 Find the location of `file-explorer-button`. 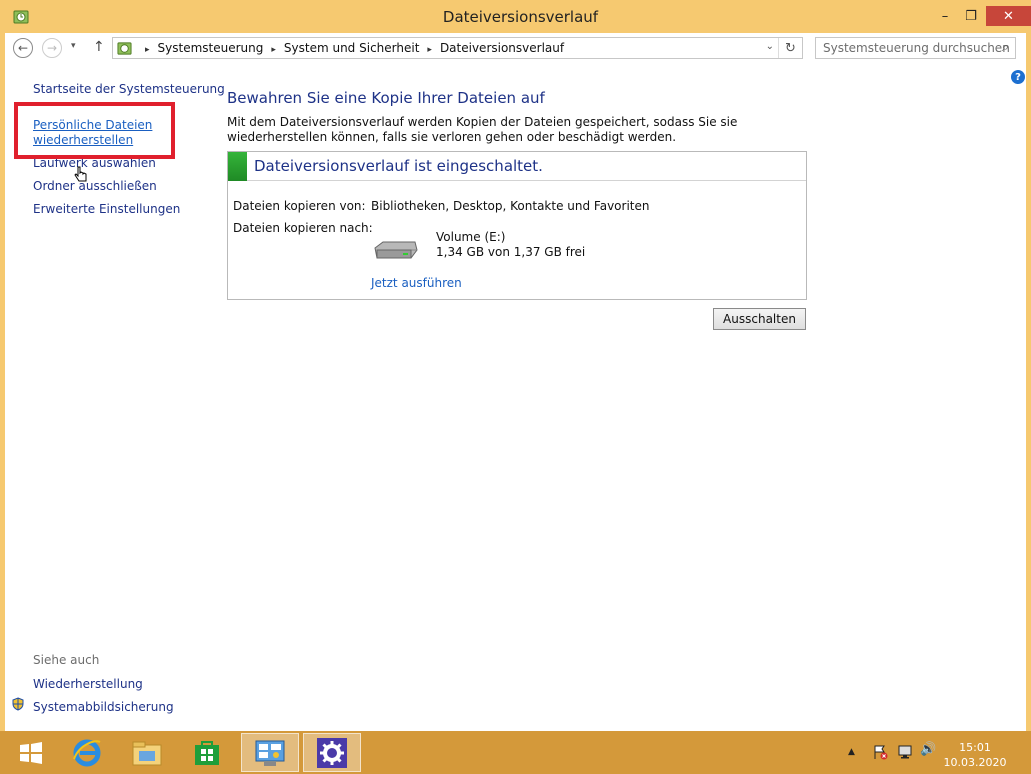

file-explorer-button is located at coordinates (147, 752).